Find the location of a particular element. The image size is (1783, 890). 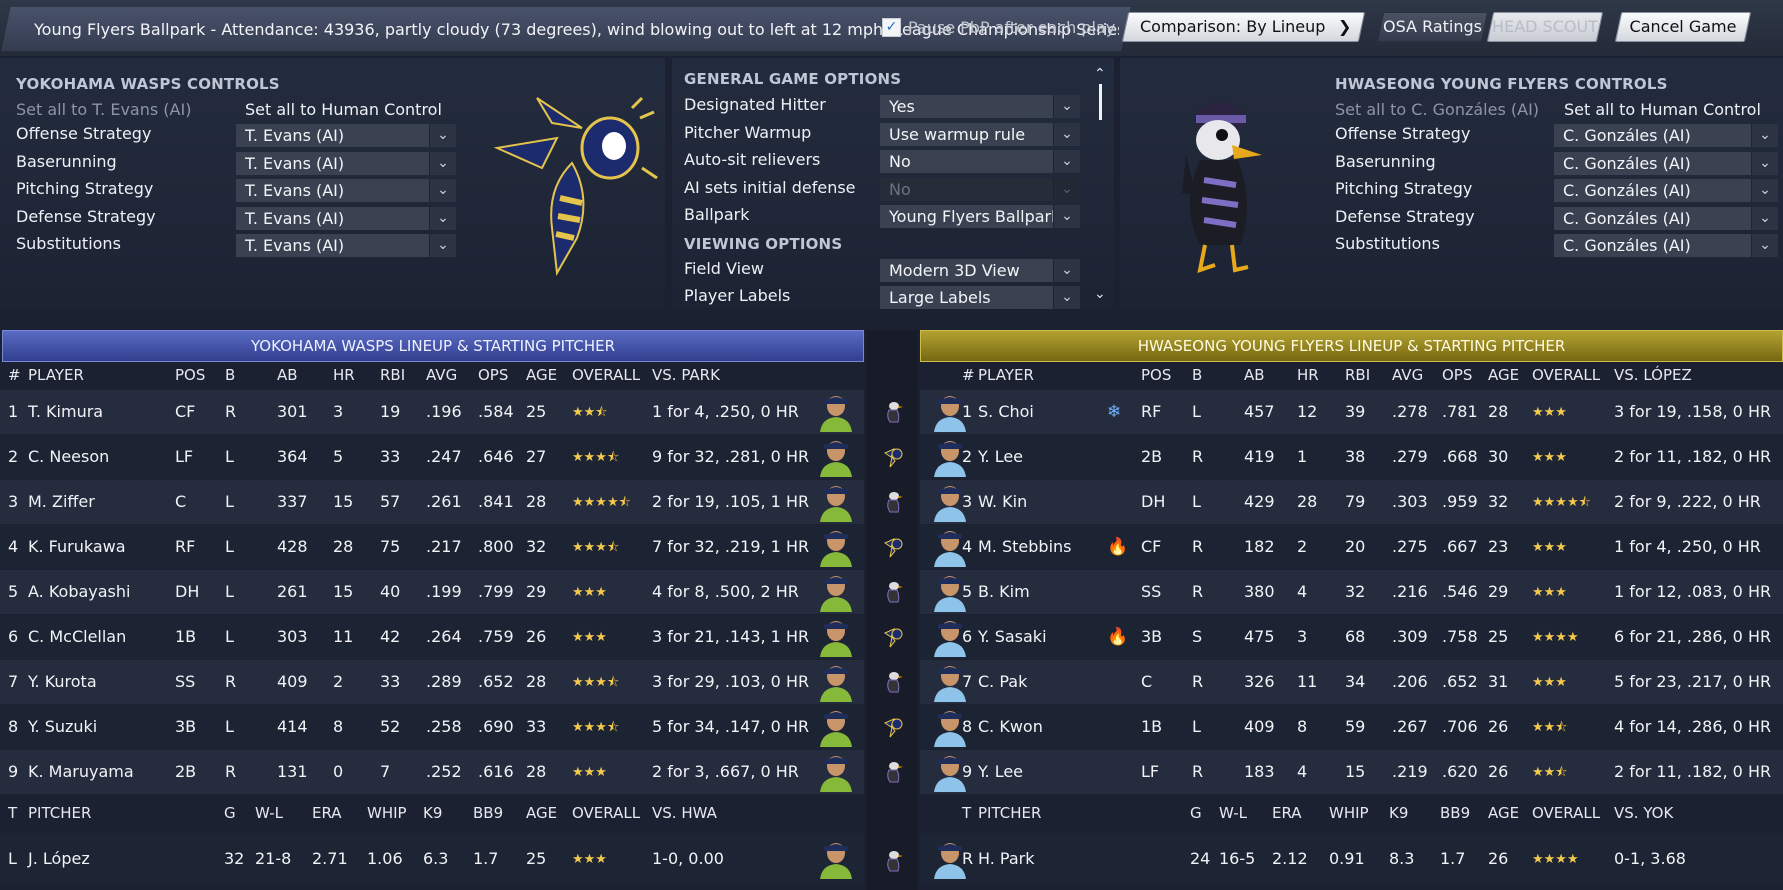

pitcher-column-header: AGE is located at coordinates (542, 813).